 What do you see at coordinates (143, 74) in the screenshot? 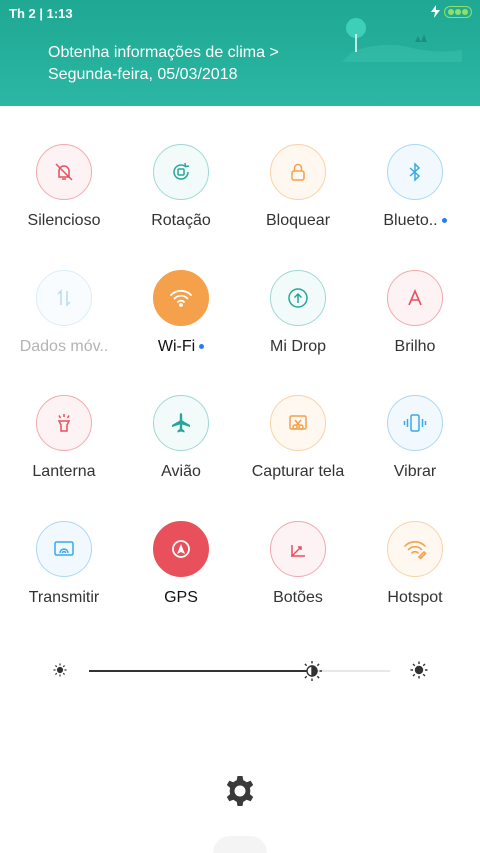
I see `header-date: Segunda-feira, 05/03/2018` at bounding box center [143, 74].